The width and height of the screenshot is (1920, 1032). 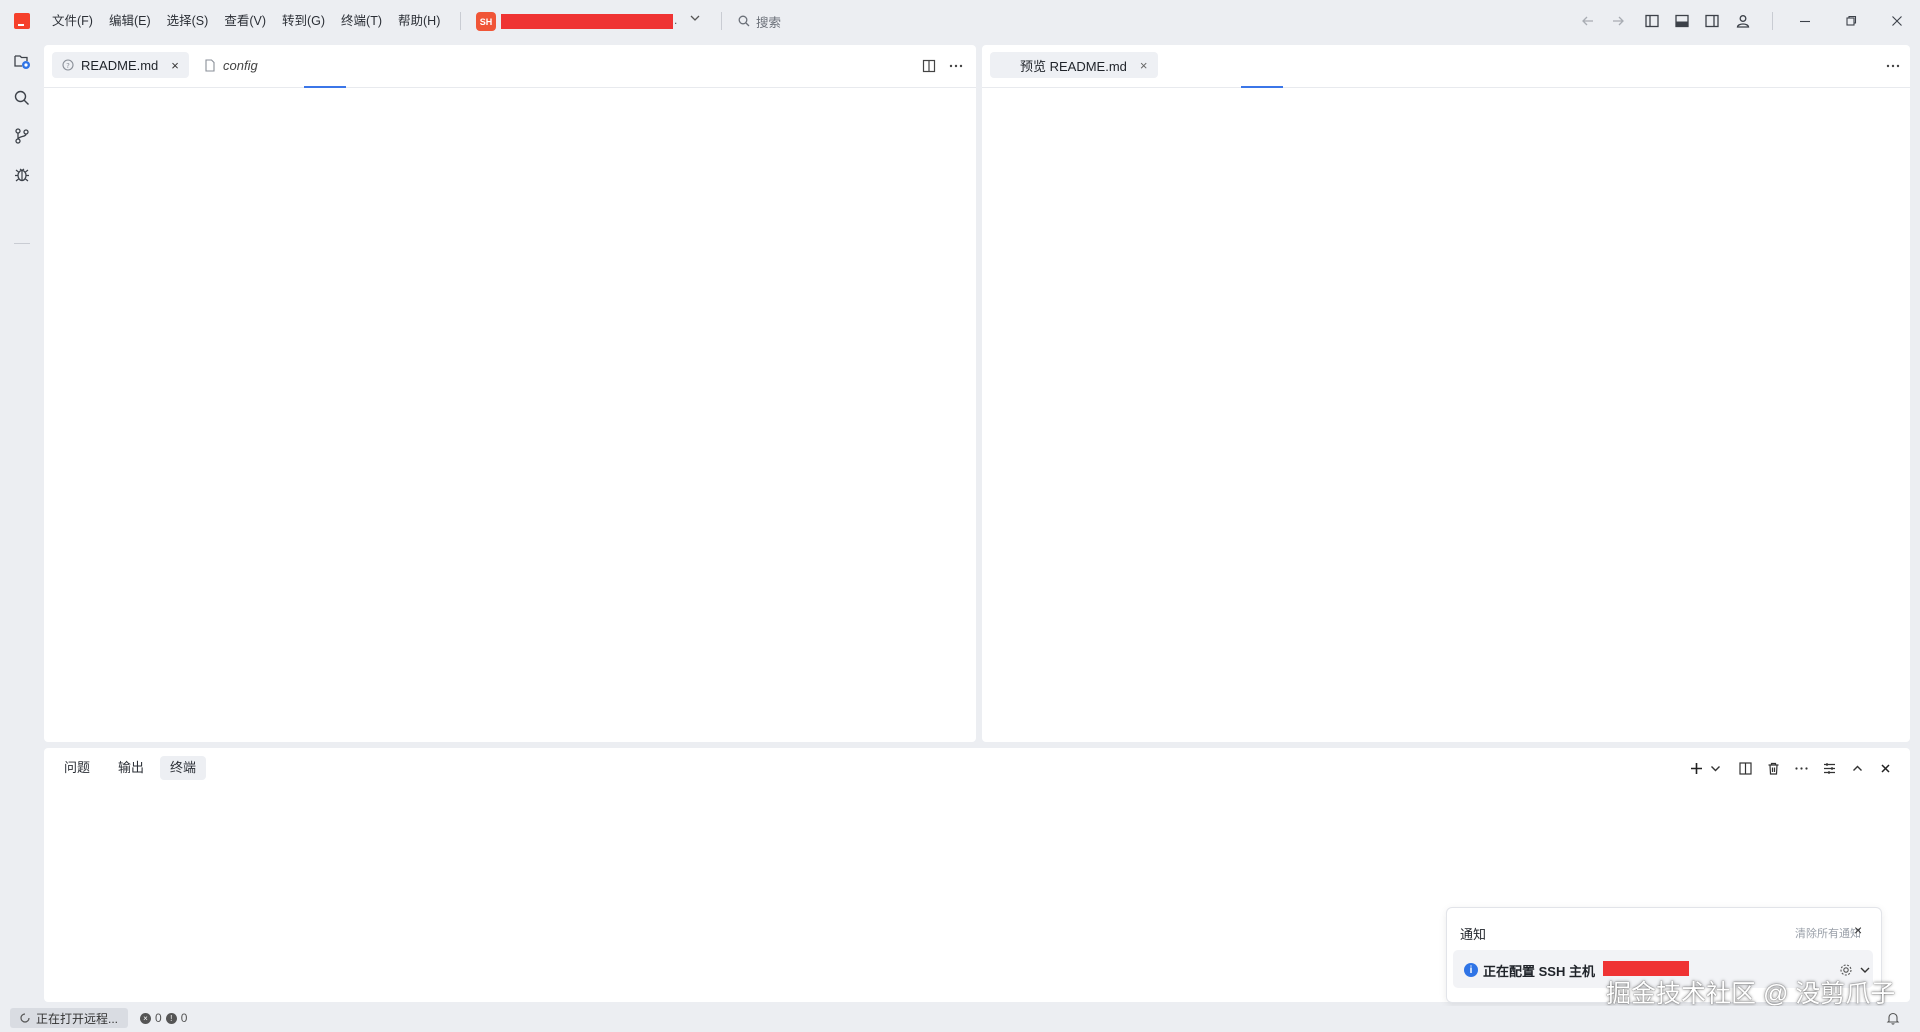 What do you see at coordinates (1588, 21) in the screenshot?
I see `back-arrow-icon` at bounding box center [1588, 21].